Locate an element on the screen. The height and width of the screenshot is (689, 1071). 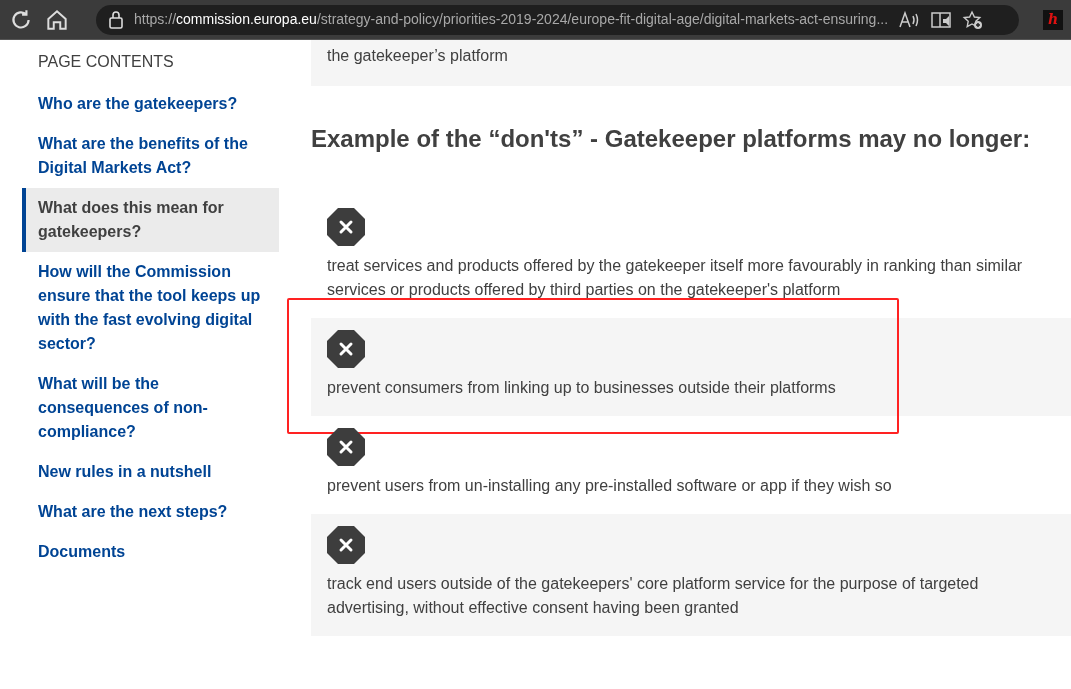
page-contents-link: What are the benefits of the Digital Markets Act? is located at coordinates (150, 156).